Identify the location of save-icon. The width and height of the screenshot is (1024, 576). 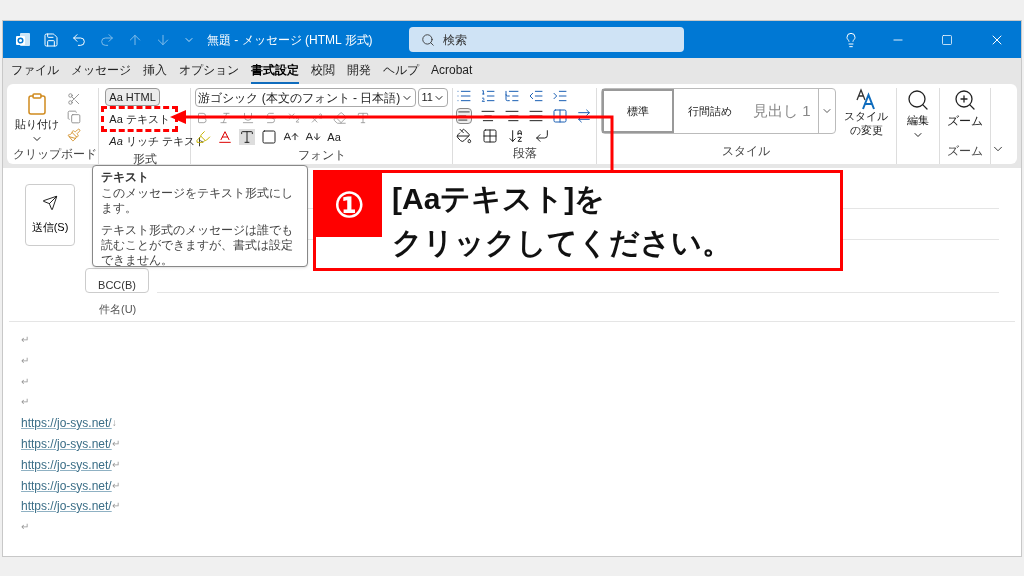
(51, 39).